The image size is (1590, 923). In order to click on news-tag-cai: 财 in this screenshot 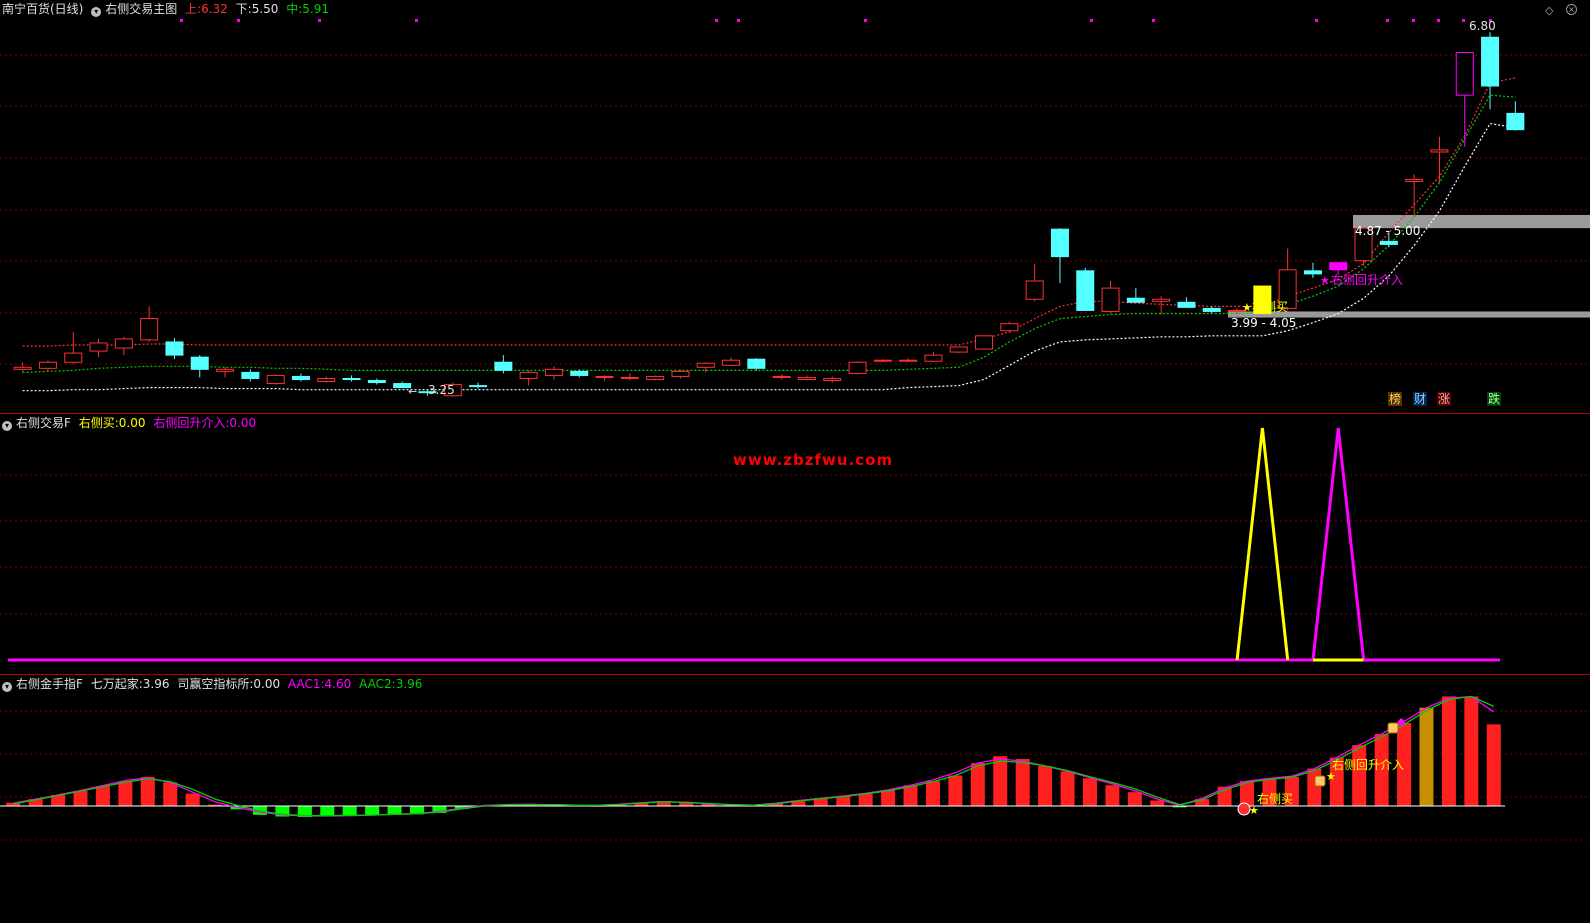, I will do `click(1420, 399)`.